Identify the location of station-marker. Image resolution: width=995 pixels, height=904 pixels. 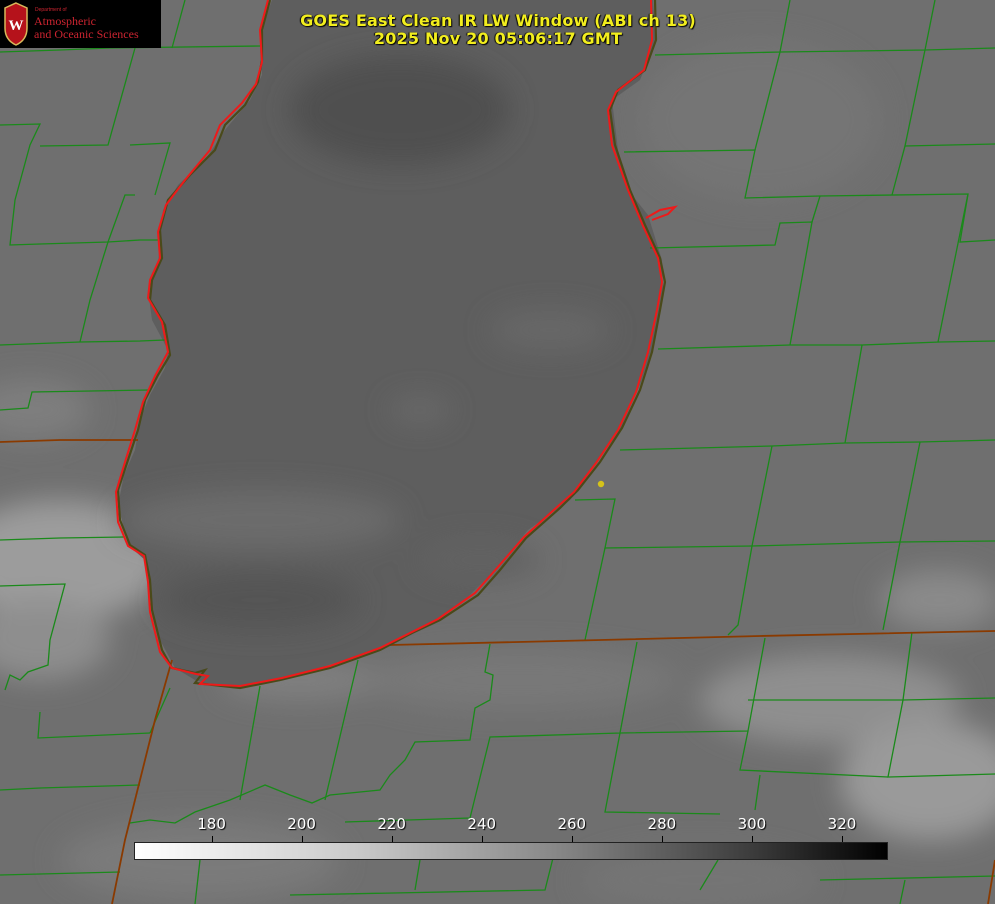
(601, 484).